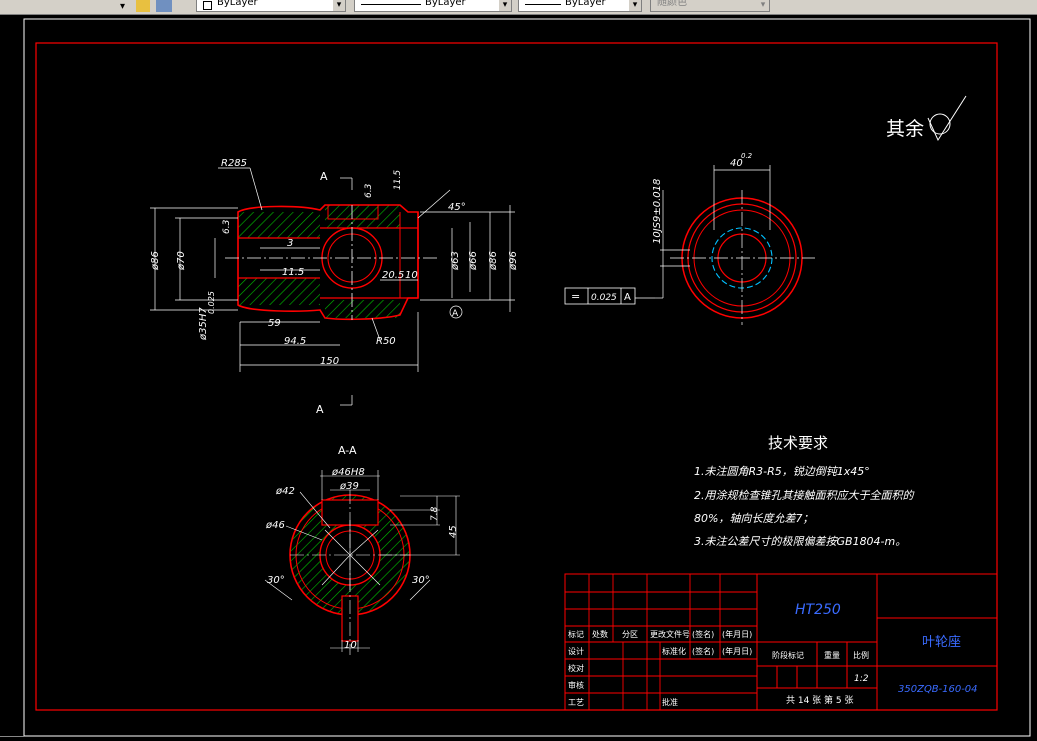 This screenshot has height=741, width=1037. Describe the element at coordinates (753, 518) in the screenshot. I see `tech-req-line-3: 80%，轴向长度允差7；` at that location.